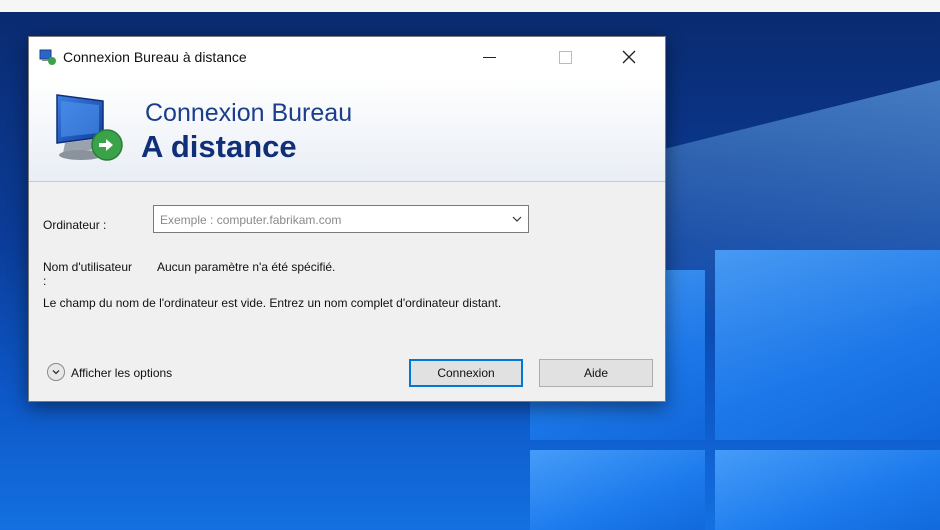 This screenshot has width=940, height=530. Describe the element at coordinates (75, 225) in the screenshot. I see `computer-label: Ordinateur :` at that location.